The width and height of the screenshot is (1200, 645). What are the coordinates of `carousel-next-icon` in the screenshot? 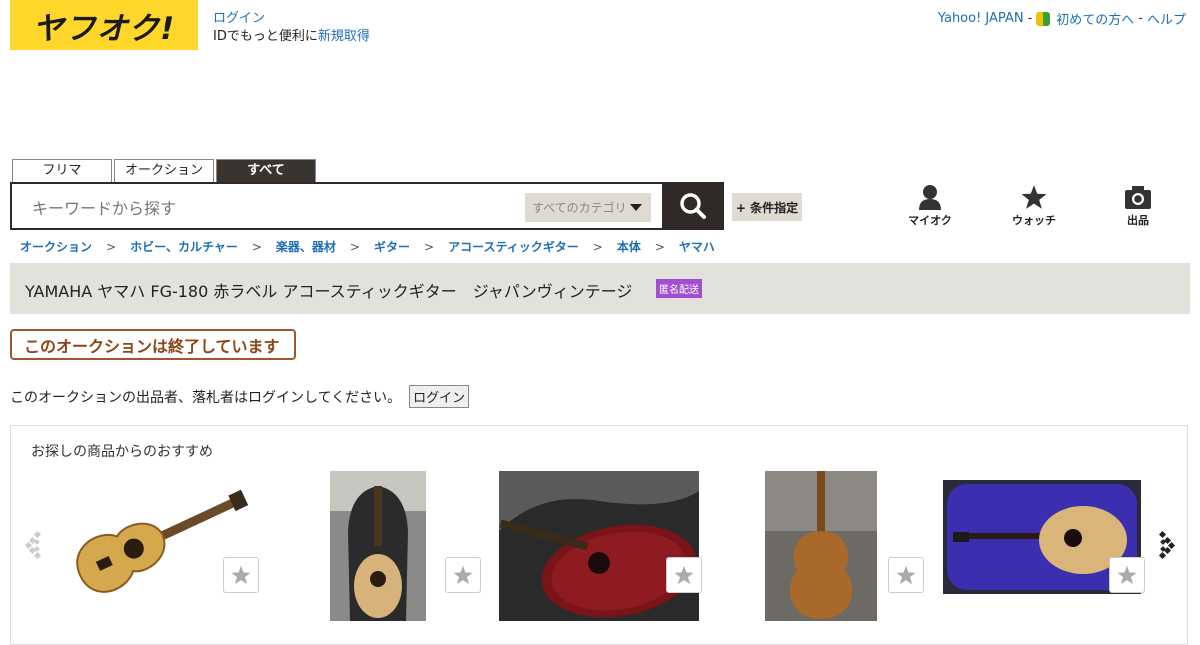 It's located at (1165, 545).